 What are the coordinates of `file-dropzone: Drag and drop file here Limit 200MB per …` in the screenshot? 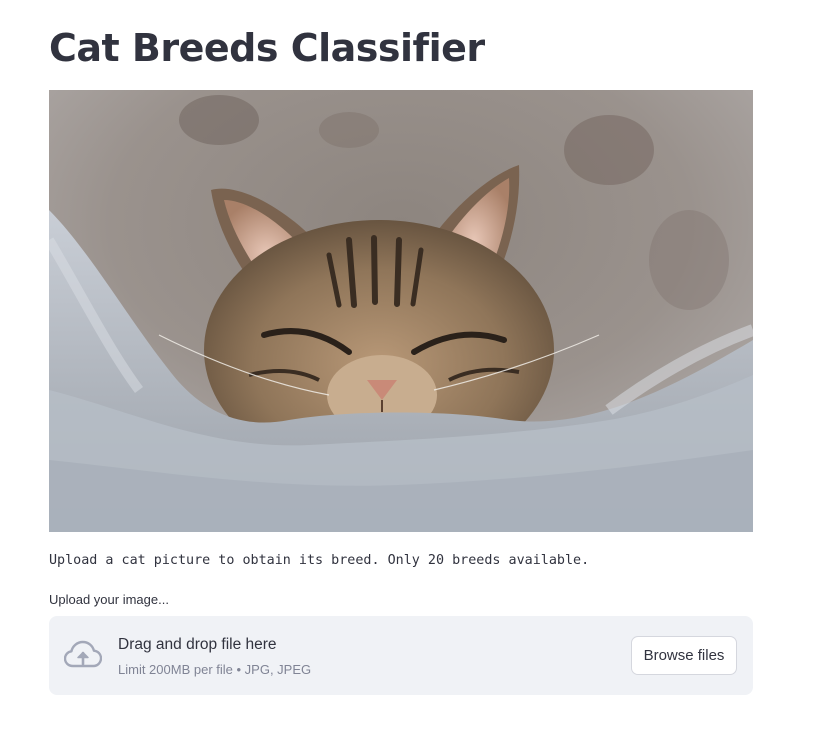 It's located at (401, 655).